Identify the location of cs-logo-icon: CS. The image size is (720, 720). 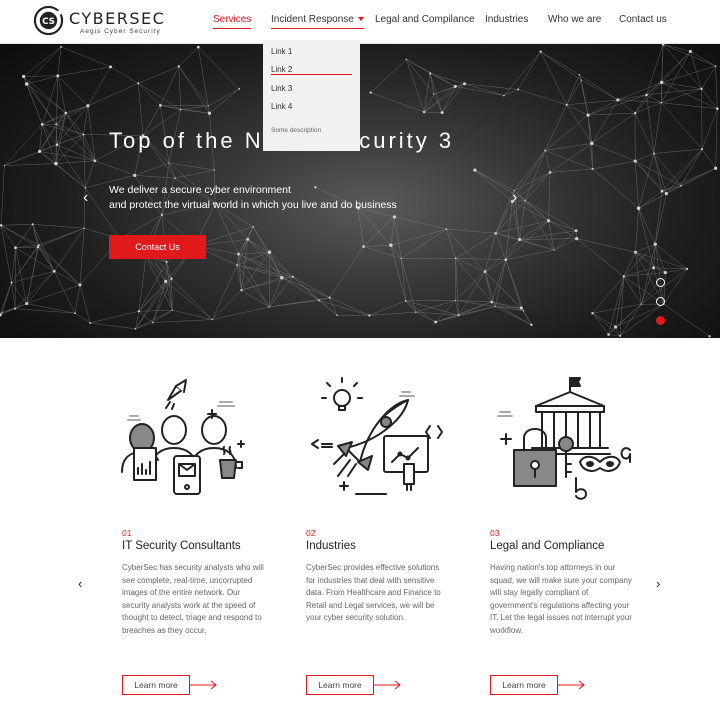
(48, 20).